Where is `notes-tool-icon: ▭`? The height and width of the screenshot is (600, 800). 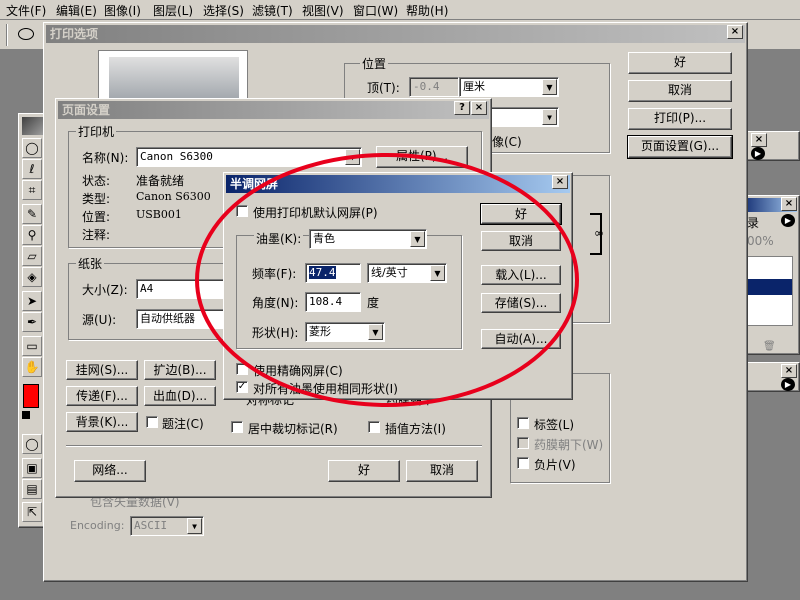
notes-tool-icon: ▭ is located at coordinates (32, 346).